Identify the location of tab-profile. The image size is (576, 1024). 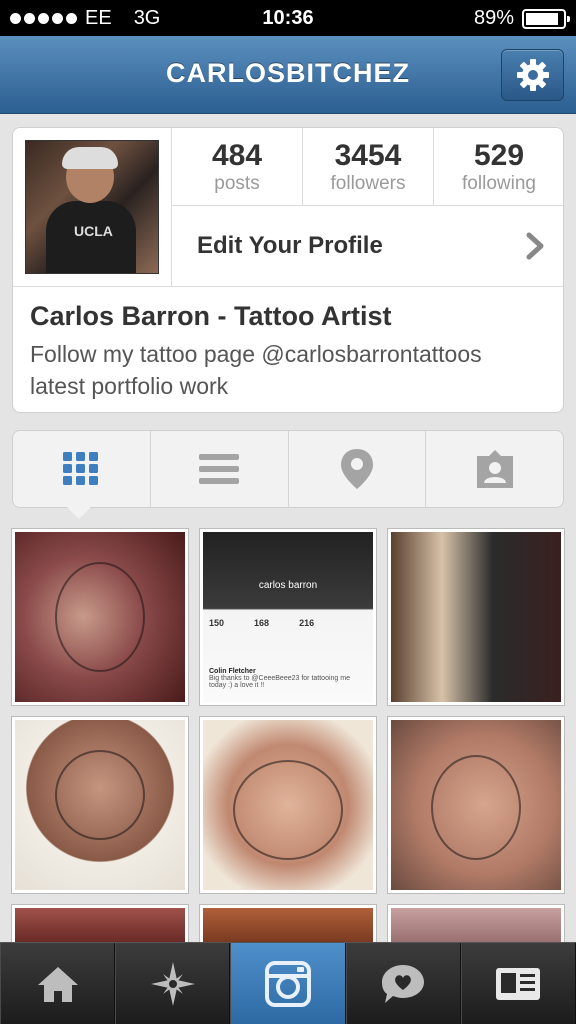
(518, 983).